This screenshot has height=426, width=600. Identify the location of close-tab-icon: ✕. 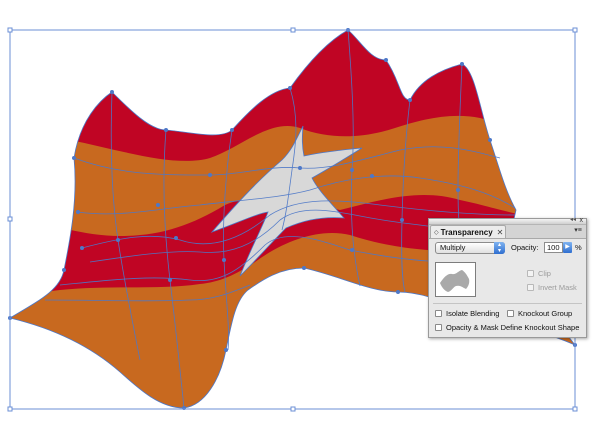
(500, 232).